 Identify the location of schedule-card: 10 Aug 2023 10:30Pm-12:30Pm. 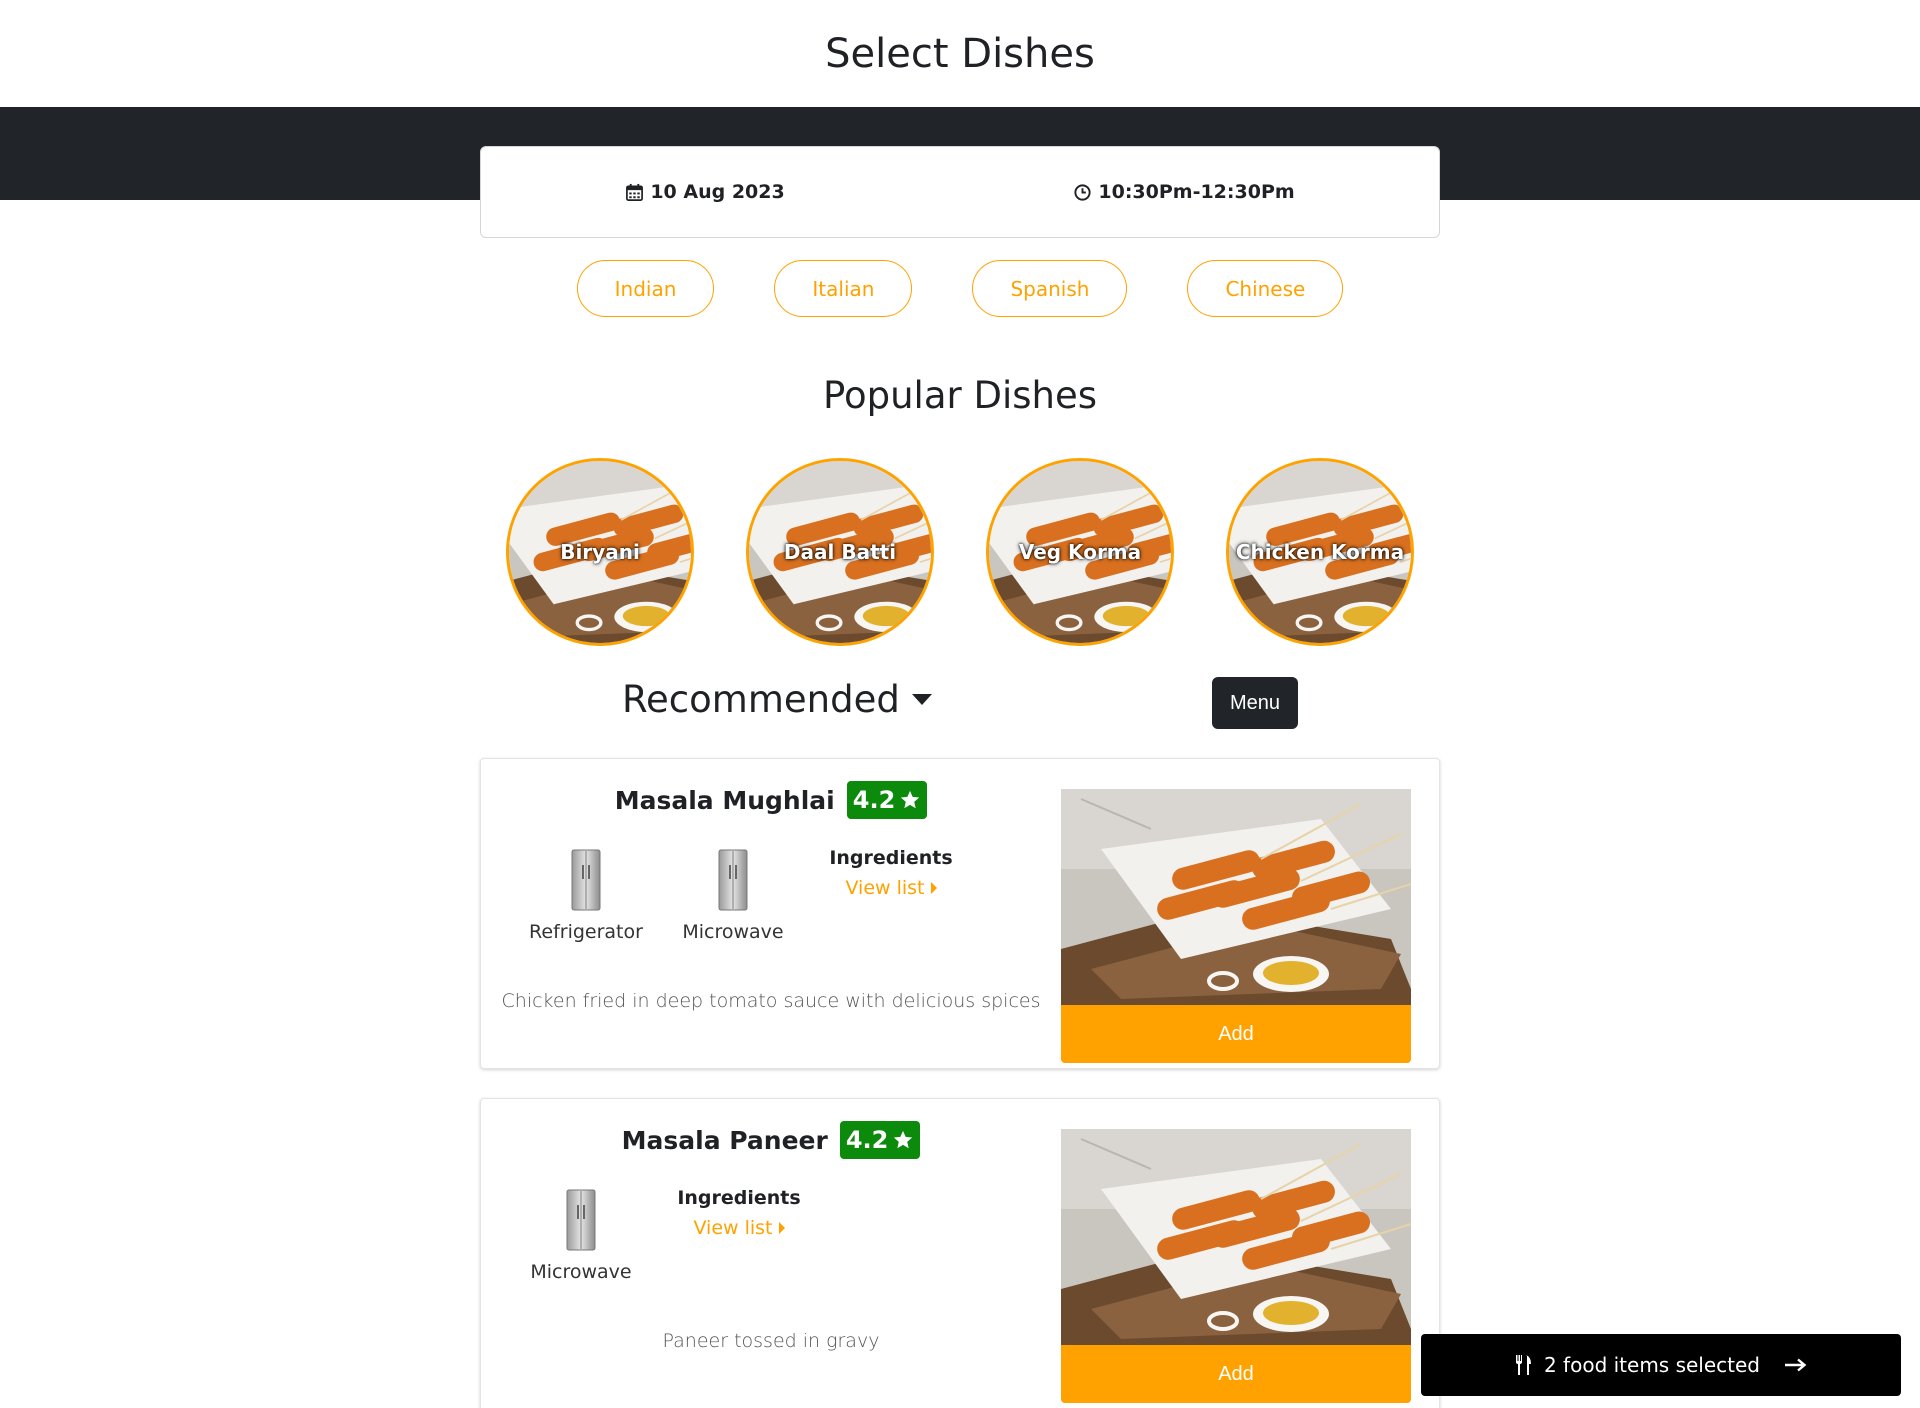
(960, 192).